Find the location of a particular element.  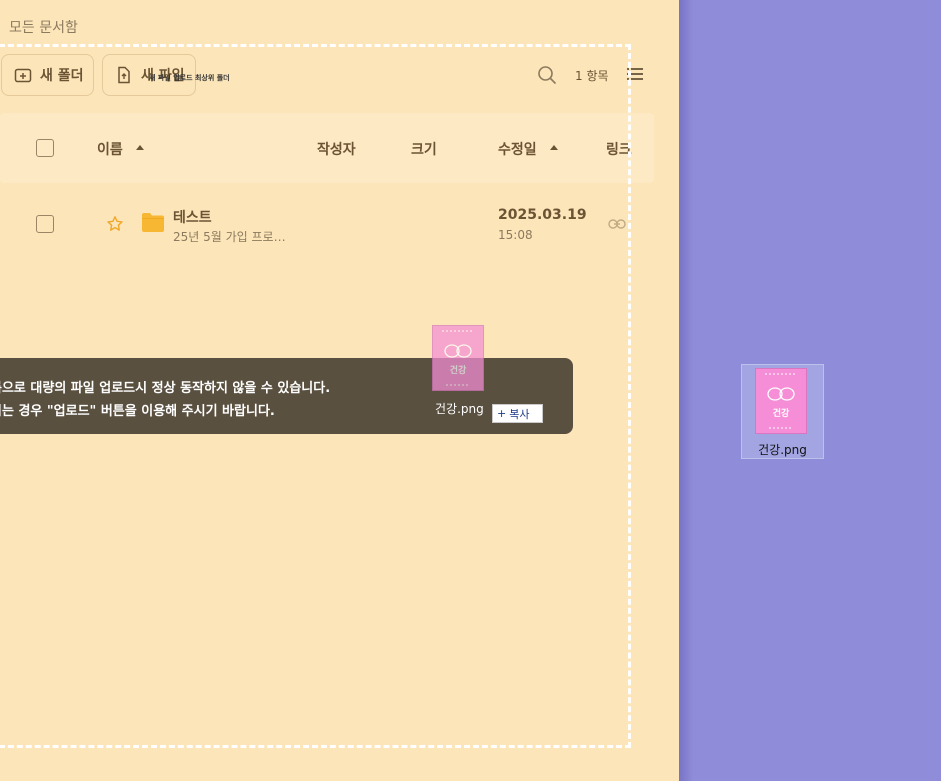

search-icon is located at coordinates (547, 75).